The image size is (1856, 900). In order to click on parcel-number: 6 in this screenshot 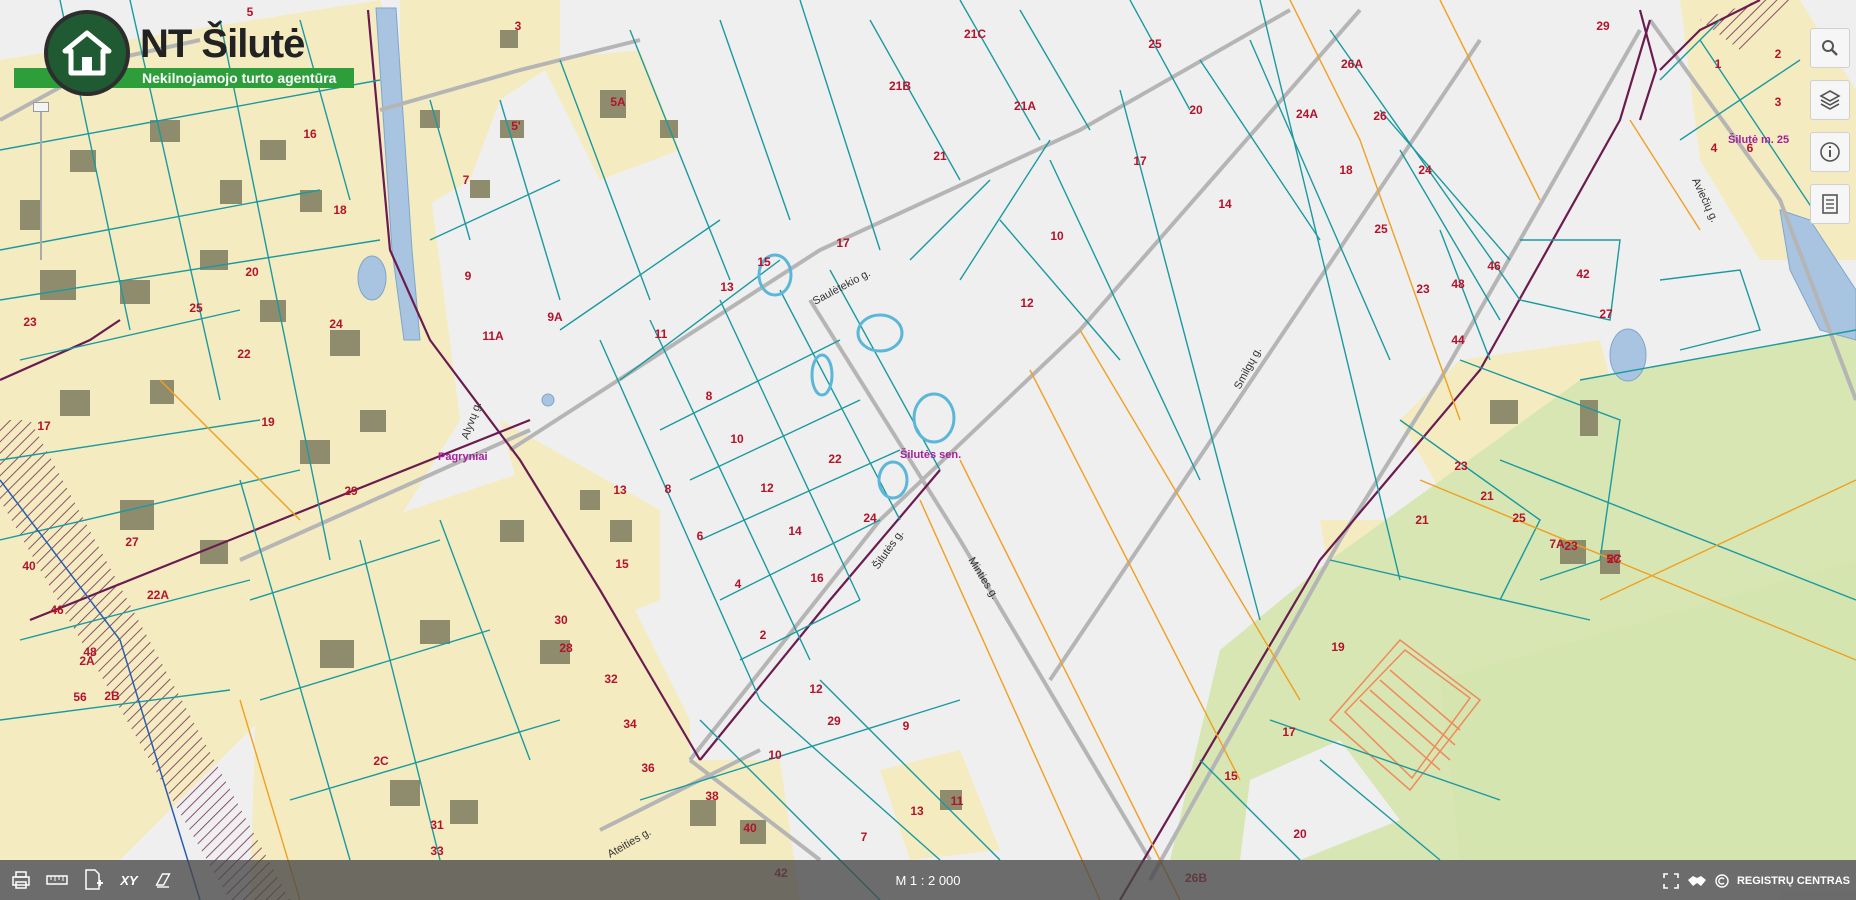, I will do `click(700, 536)`.